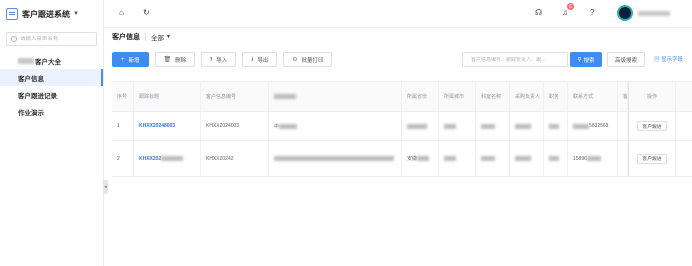  Describe the element at coordinates (48, 62) in the screenshot. I see `sidebar-item-label: 客户大全` at that location.